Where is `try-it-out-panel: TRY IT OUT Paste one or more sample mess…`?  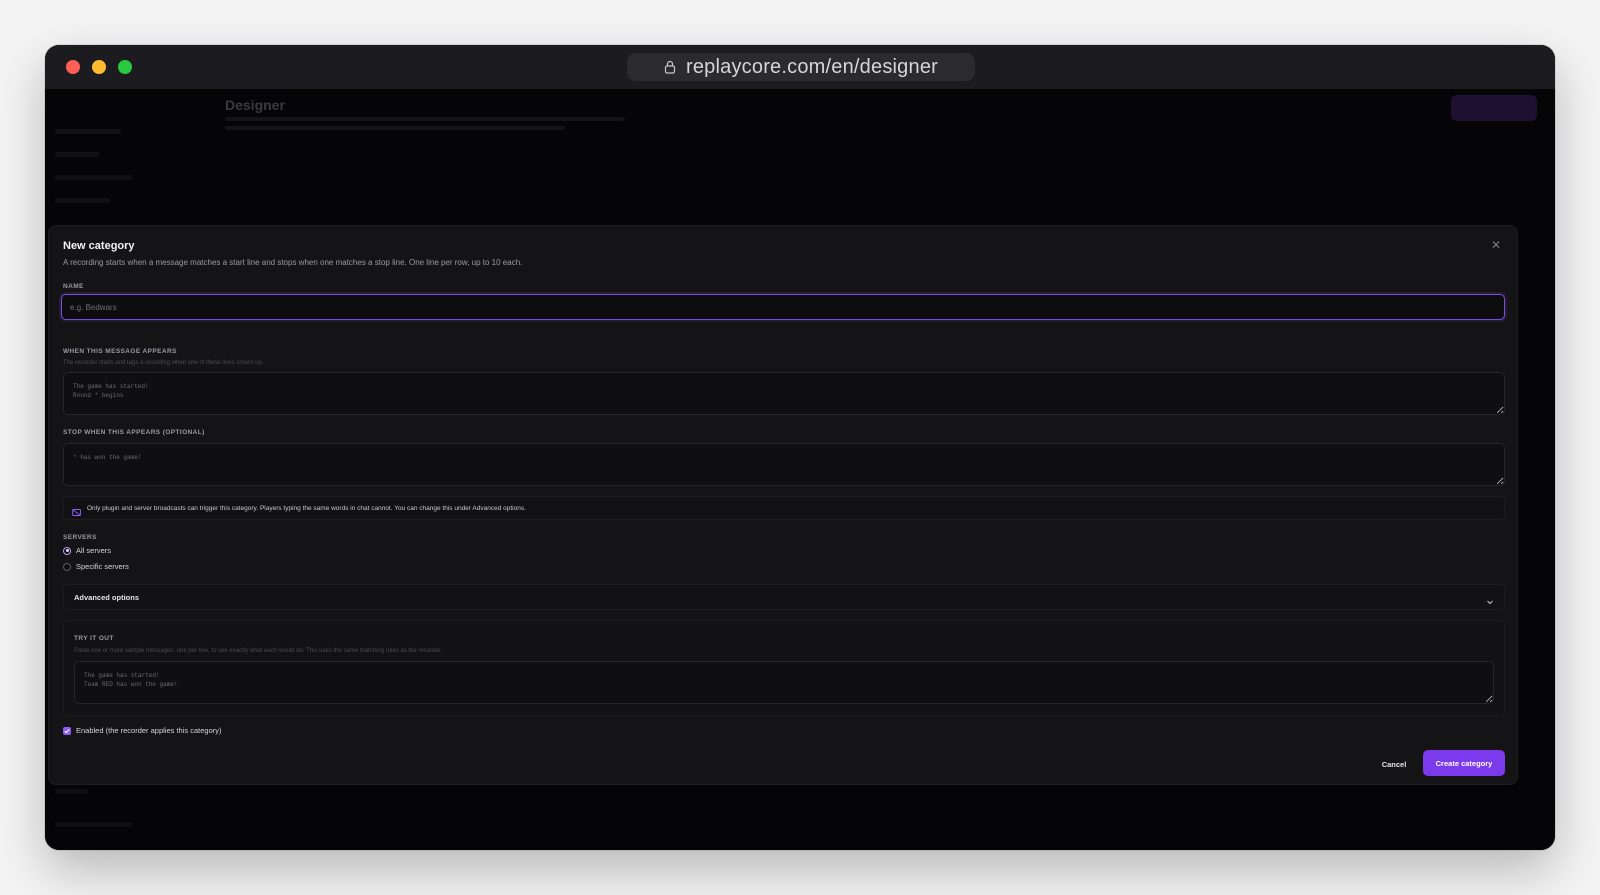 try-it-out-panel: TRY IT OUT Paste one or more sample mess… is located at coordinates (784, 668).